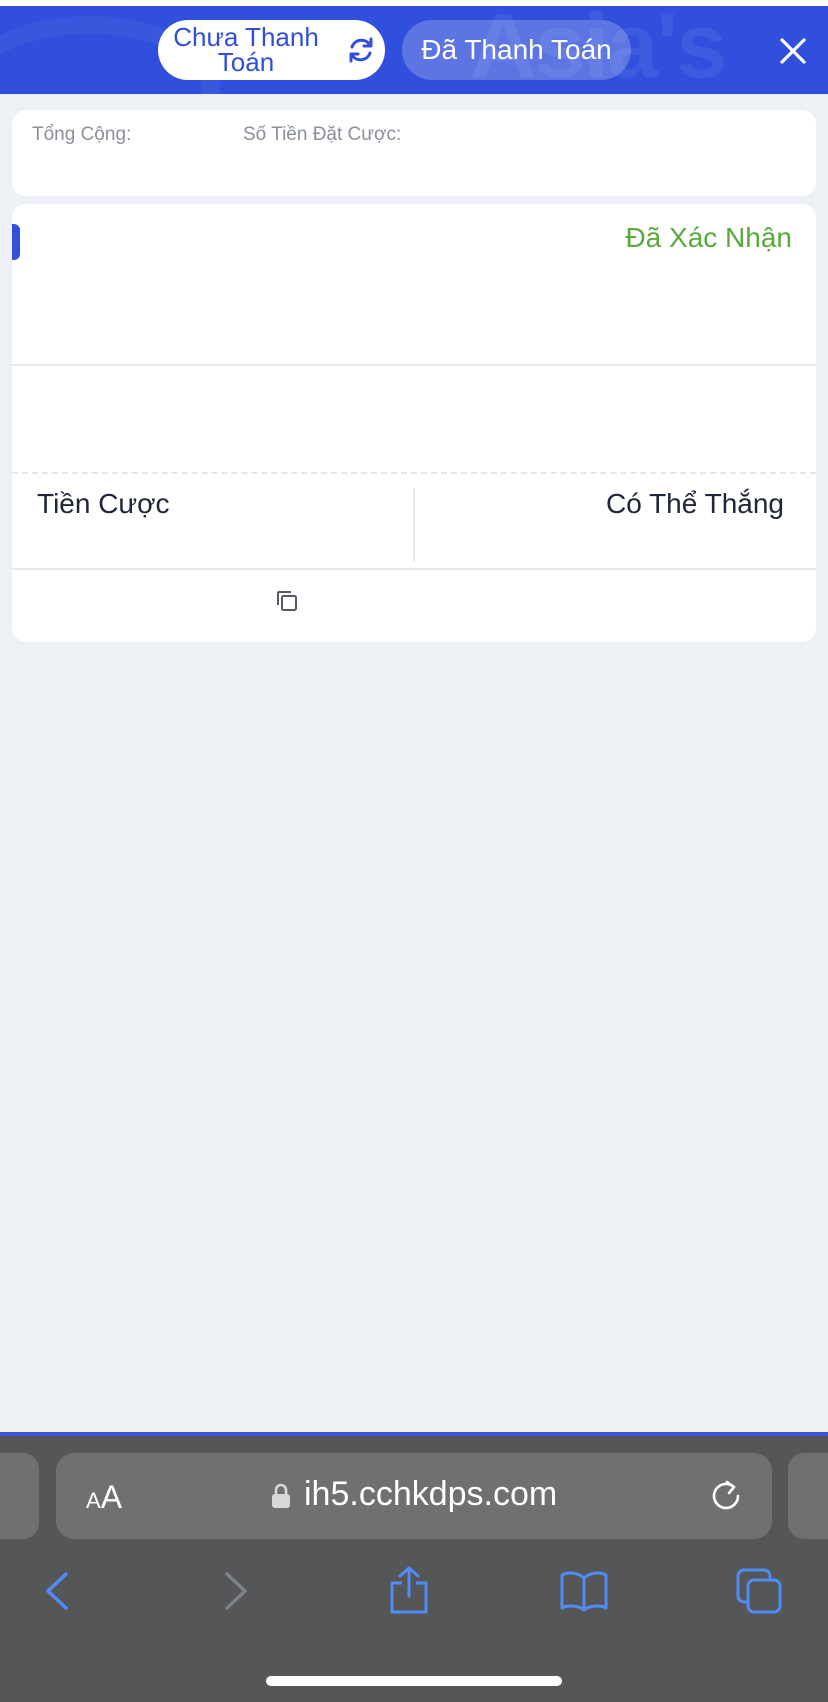 The width and height of the screenshot is (828, 1702). I want to click on text-size-small-glyph: A, so click(93, 1500).